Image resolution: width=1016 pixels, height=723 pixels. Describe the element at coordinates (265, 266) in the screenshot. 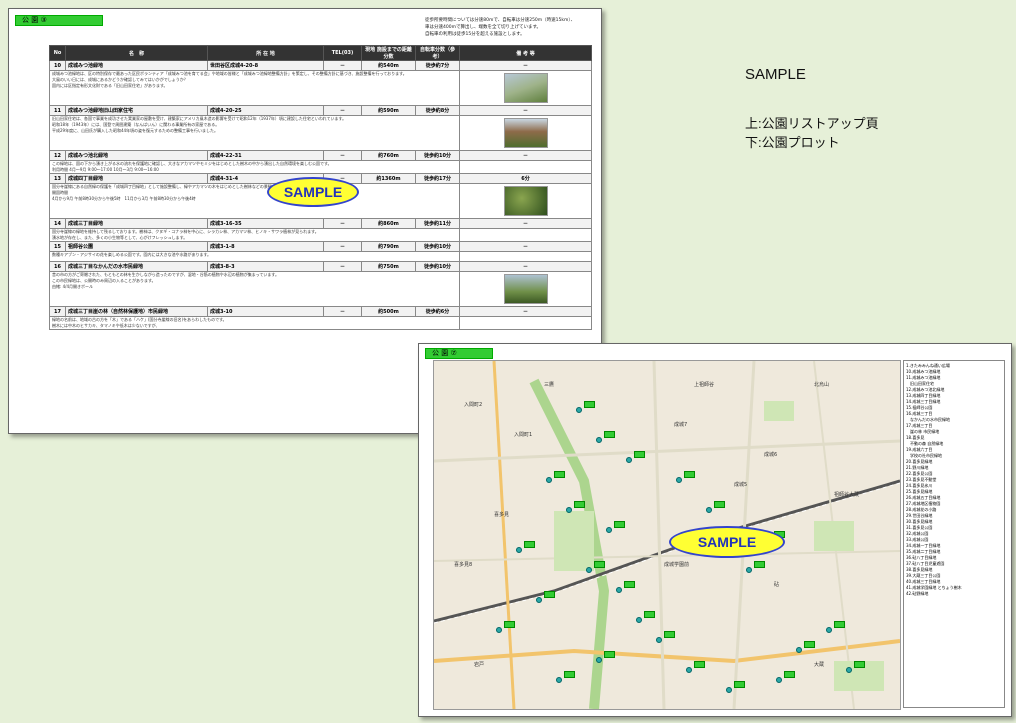

I see `table-cell: 成城3-8-3` at that location.